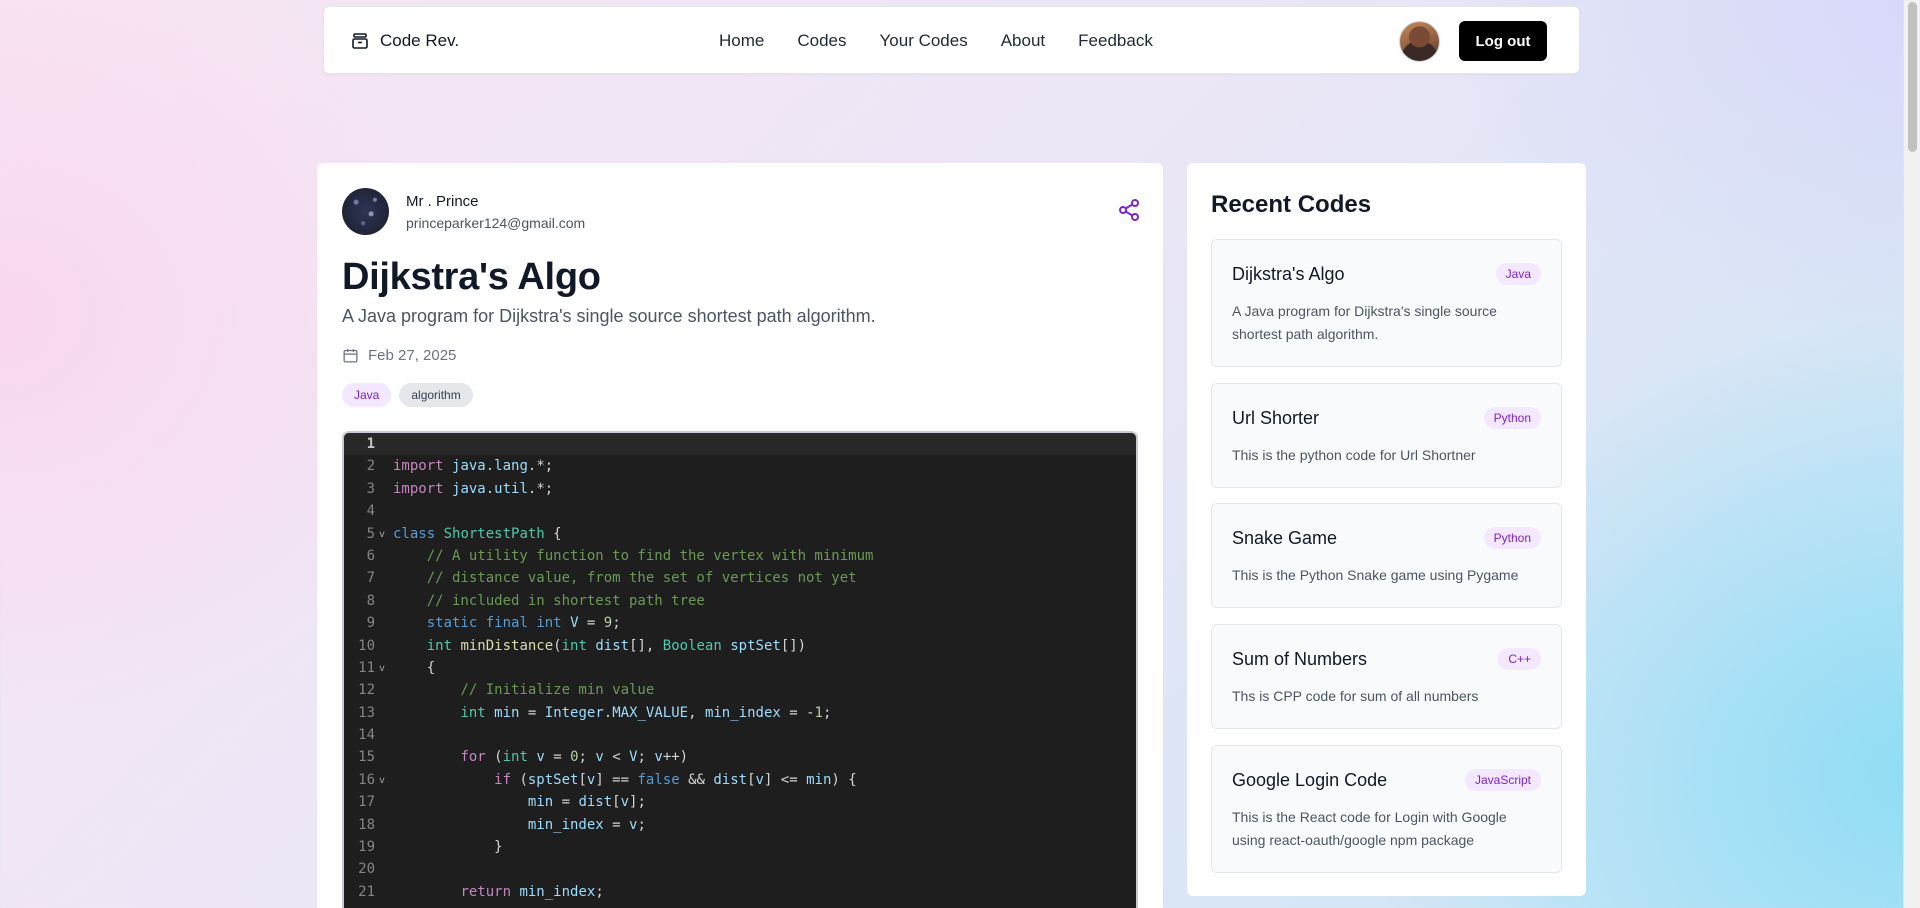 This screenshot has height=908, width=1920. Describe the element at coordinates (1355, 696) in the screenshot. I see `recent-code-desc: Ths is CPP code for sum of all numbers` at that location.